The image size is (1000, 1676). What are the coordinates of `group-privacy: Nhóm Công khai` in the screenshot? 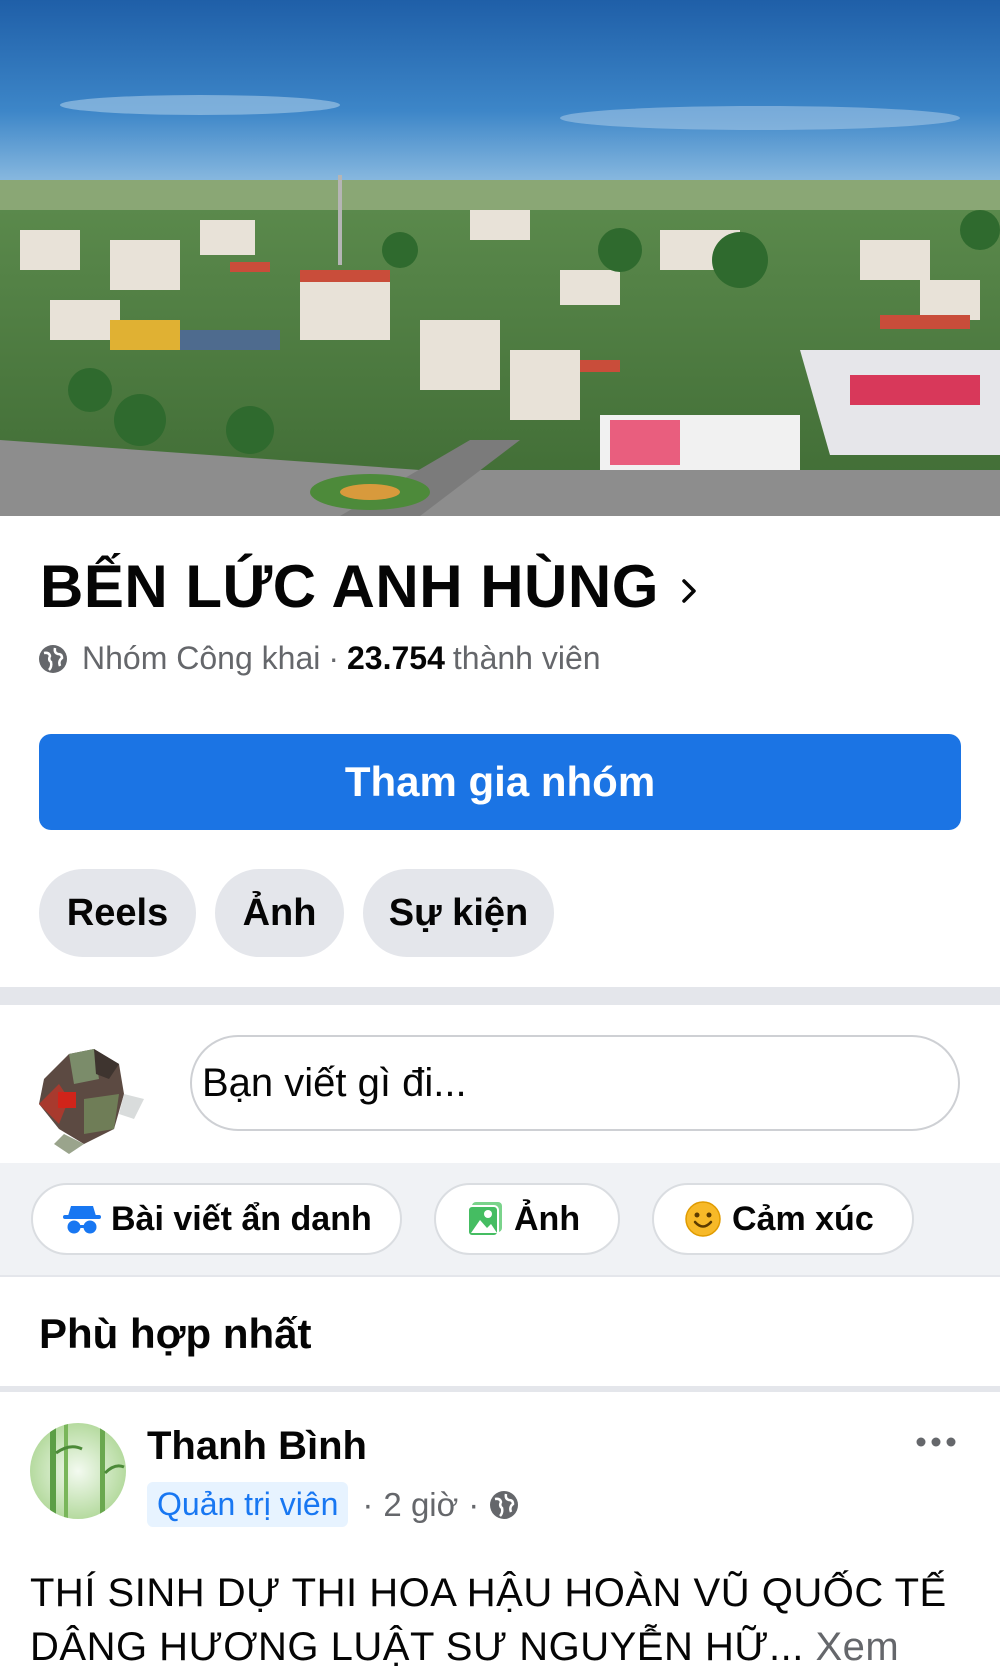 It's located at (201, 658).